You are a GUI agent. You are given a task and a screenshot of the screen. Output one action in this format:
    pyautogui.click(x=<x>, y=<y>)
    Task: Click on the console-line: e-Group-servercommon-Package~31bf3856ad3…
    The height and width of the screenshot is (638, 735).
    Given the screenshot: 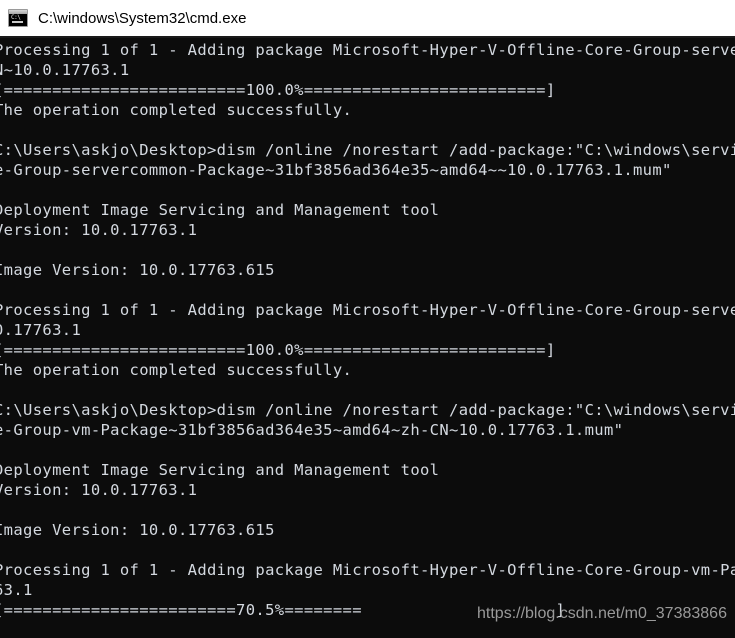 What is the action you would take?
    pyautogui.click(x=336, y=170)
    